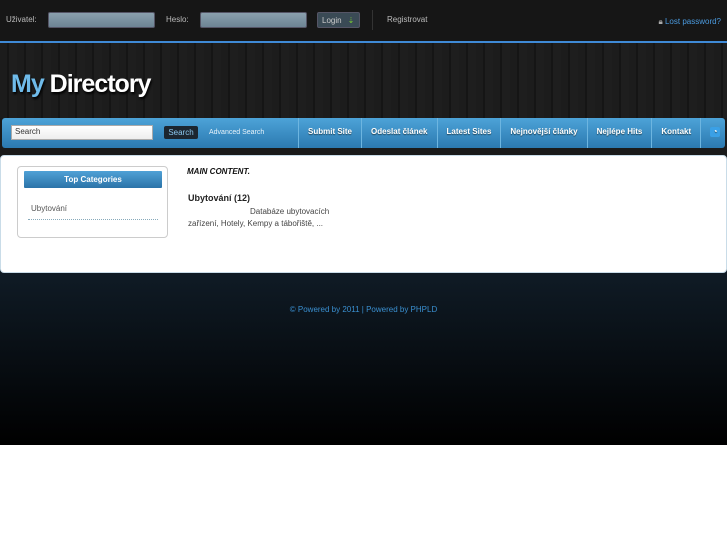  What do you see at coordinates (253, 20) in the screenshot?
I see `password-input` at bounding box center [253, 20].